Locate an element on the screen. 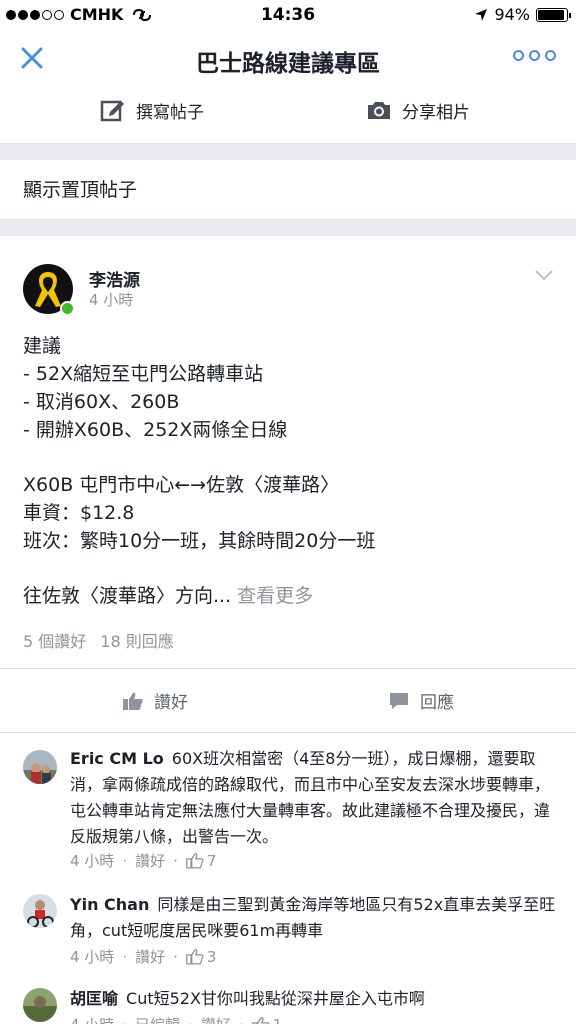  reply-button: 回應 is located at coordinates (421, 700).